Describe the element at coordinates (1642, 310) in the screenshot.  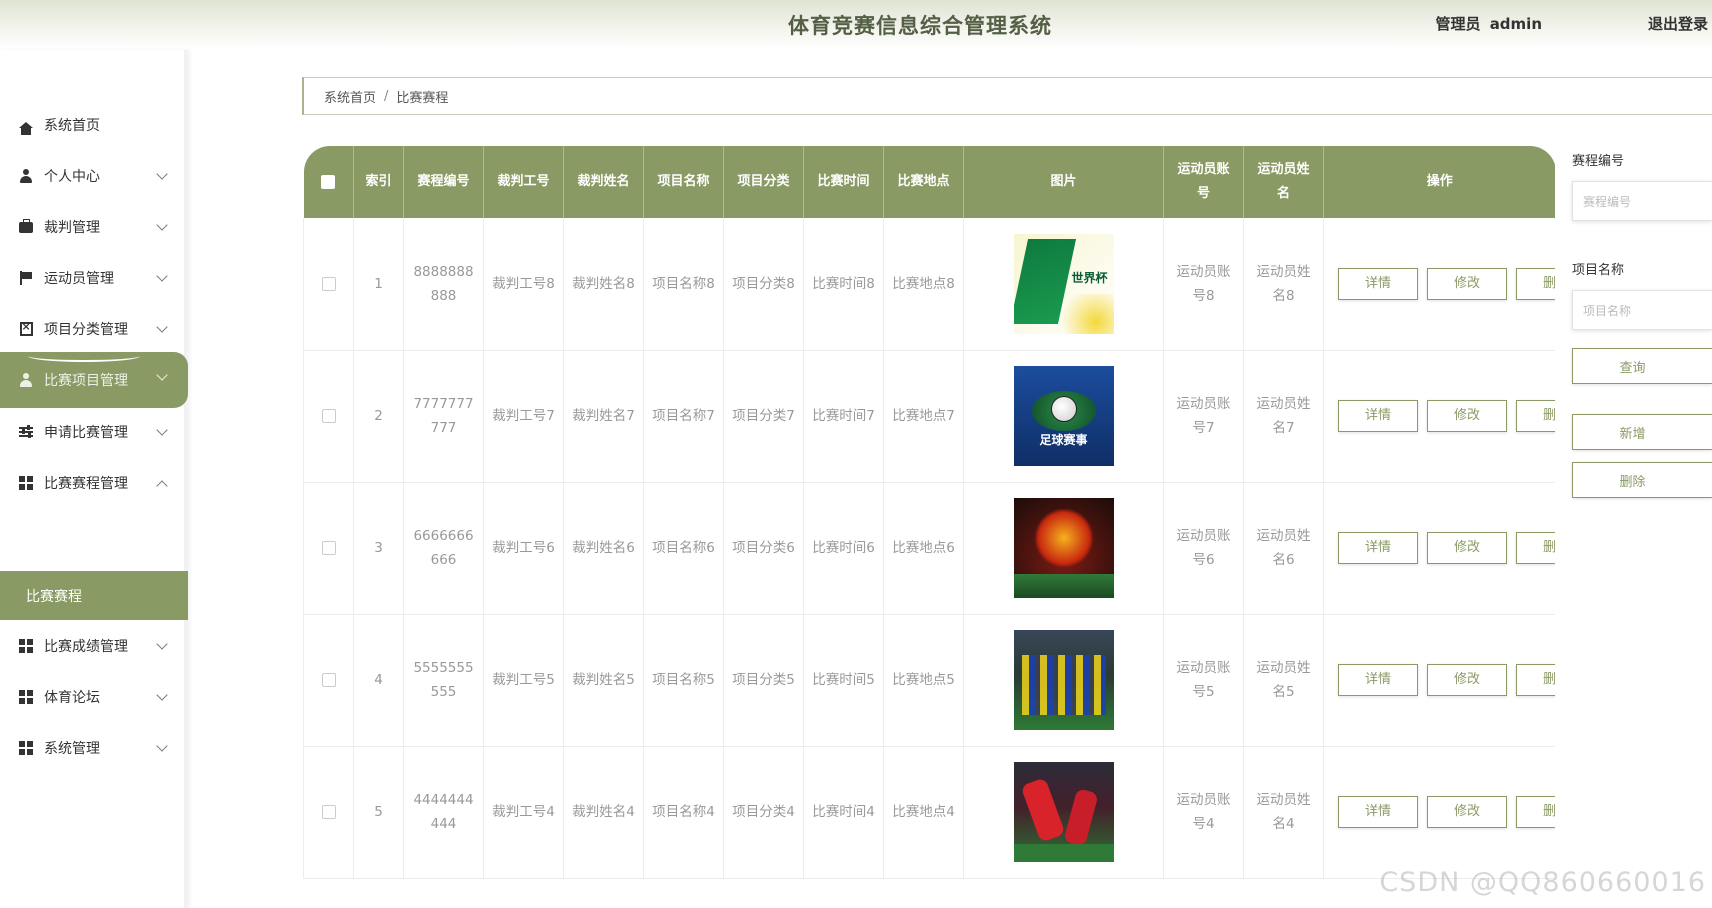
I see `name-search-input: 项目名称` at that location.